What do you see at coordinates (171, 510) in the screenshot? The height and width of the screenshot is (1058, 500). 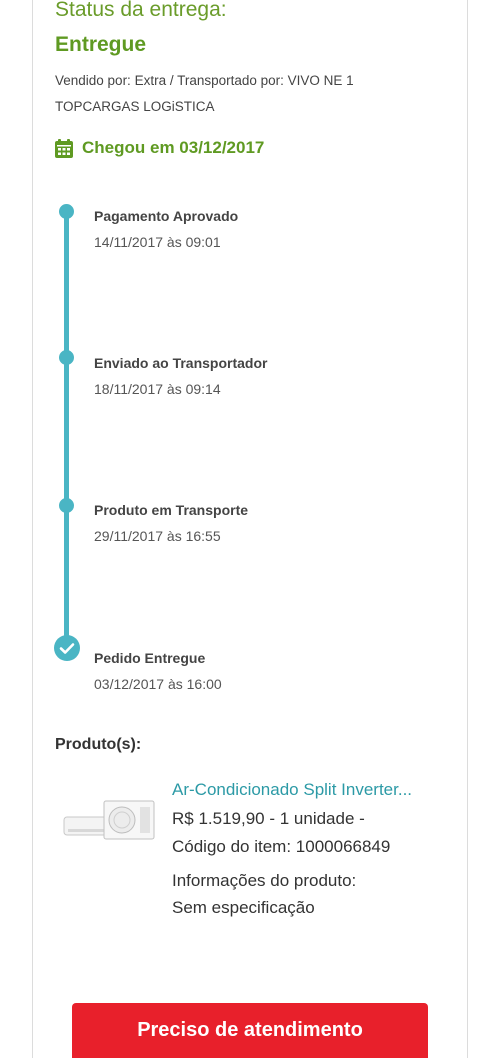 I see `timeline-step-title: Produto em Transporte` at bounding box center [171, 510].